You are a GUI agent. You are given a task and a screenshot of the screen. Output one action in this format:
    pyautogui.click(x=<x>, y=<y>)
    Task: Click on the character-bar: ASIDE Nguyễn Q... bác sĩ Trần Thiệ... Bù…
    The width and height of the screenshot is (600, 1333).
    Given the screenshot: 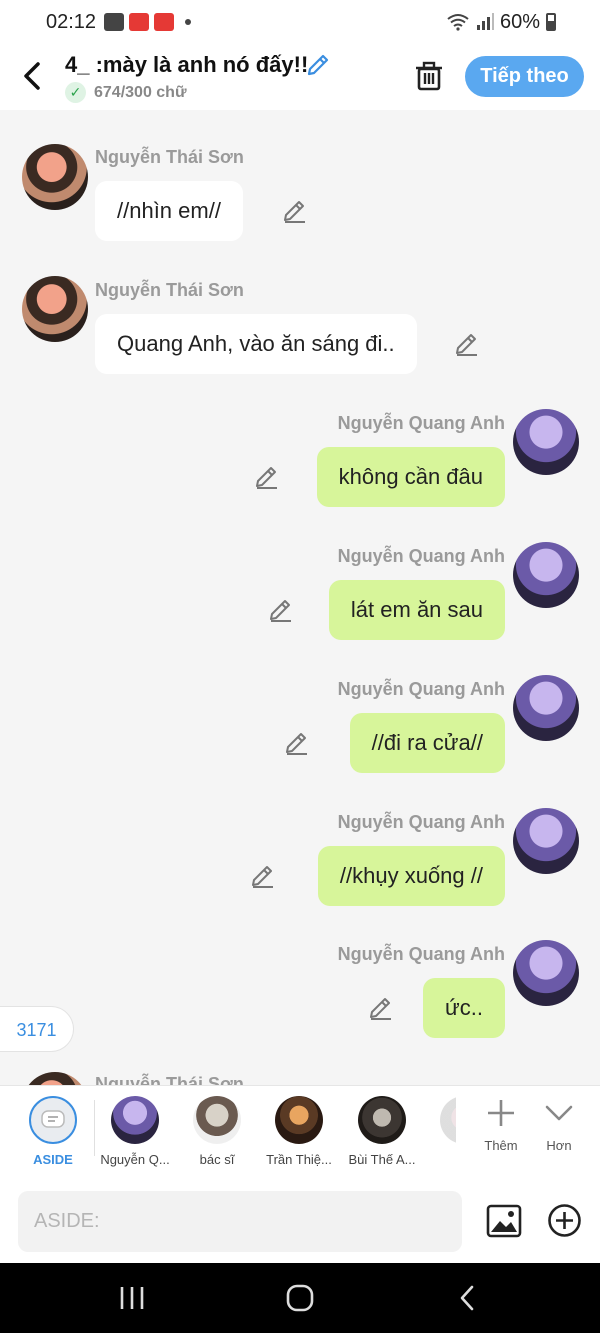 What is the action you would take?
    pyautogui.click(x=300, y=1132)
    